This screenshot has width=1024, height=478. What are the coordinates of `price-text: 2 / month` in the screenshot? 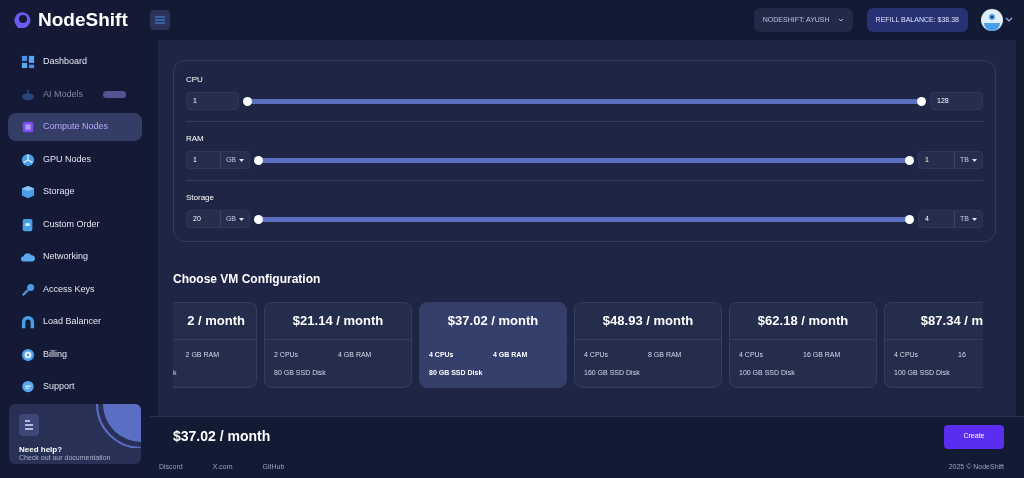 It's located at (216, 321).